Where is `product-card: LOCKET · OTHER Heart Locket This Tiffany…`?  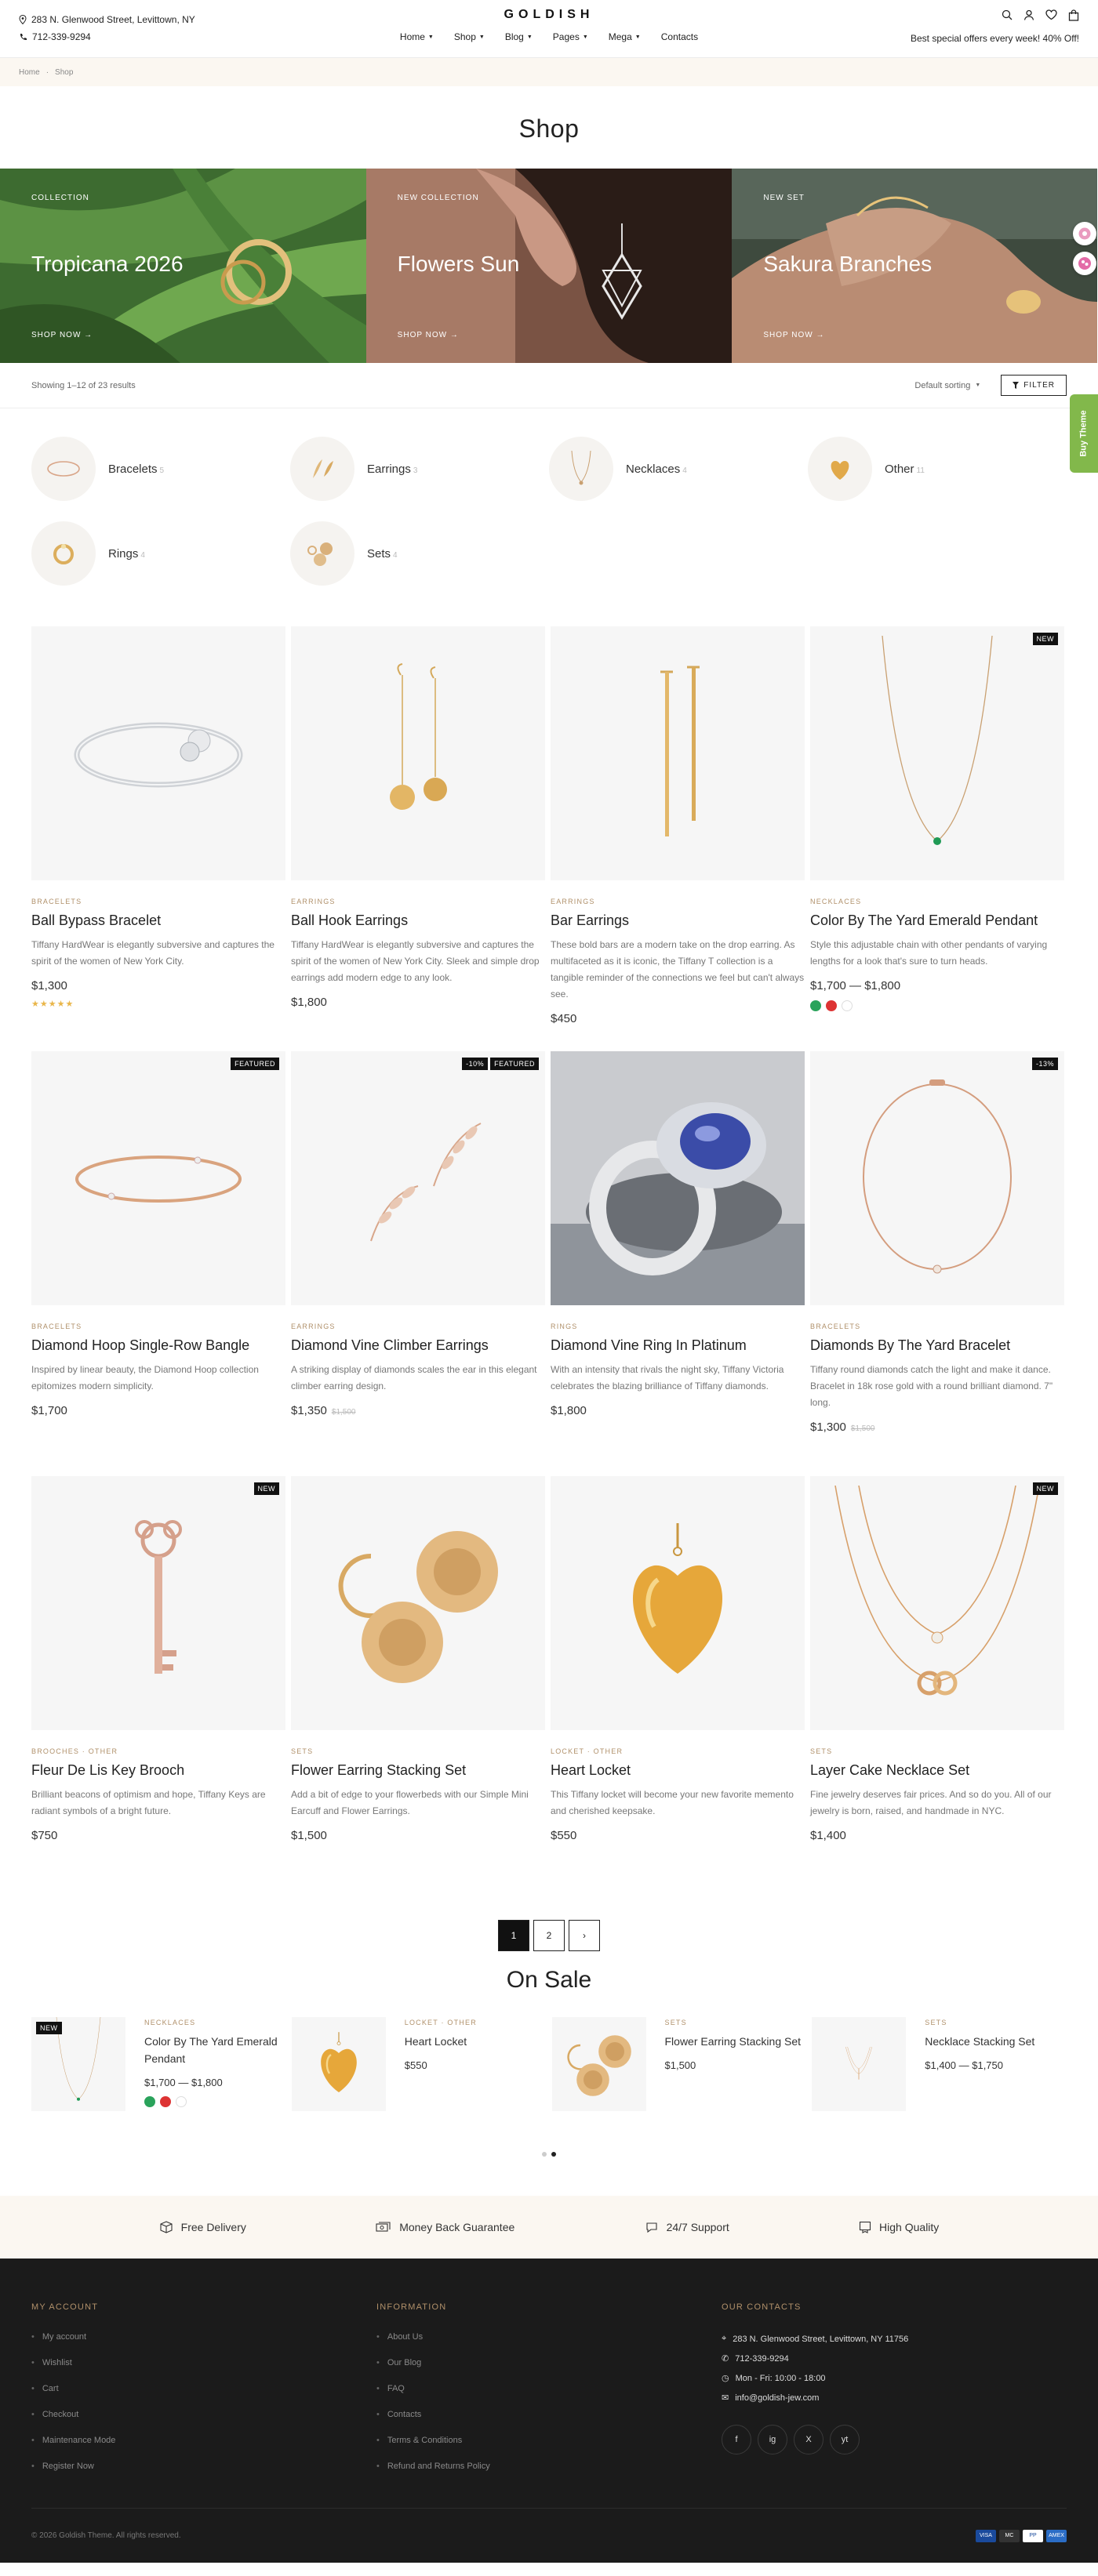
product-card: LOCKET · OTHER Heart Locket This Tiffany… is located at coordinates (678, 1689).